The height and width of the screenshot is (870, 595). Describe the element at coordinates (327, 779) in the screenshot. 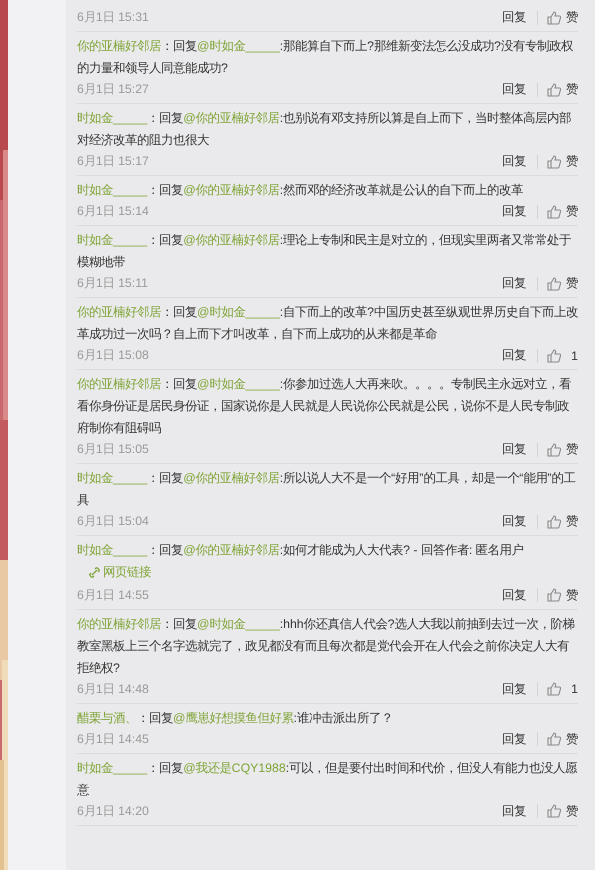

I see `comment-text: 时如金_____：回复@我还是CQY1988:可以，但是要付出时间和代价，但没人有能力也没人愿意` at that location.